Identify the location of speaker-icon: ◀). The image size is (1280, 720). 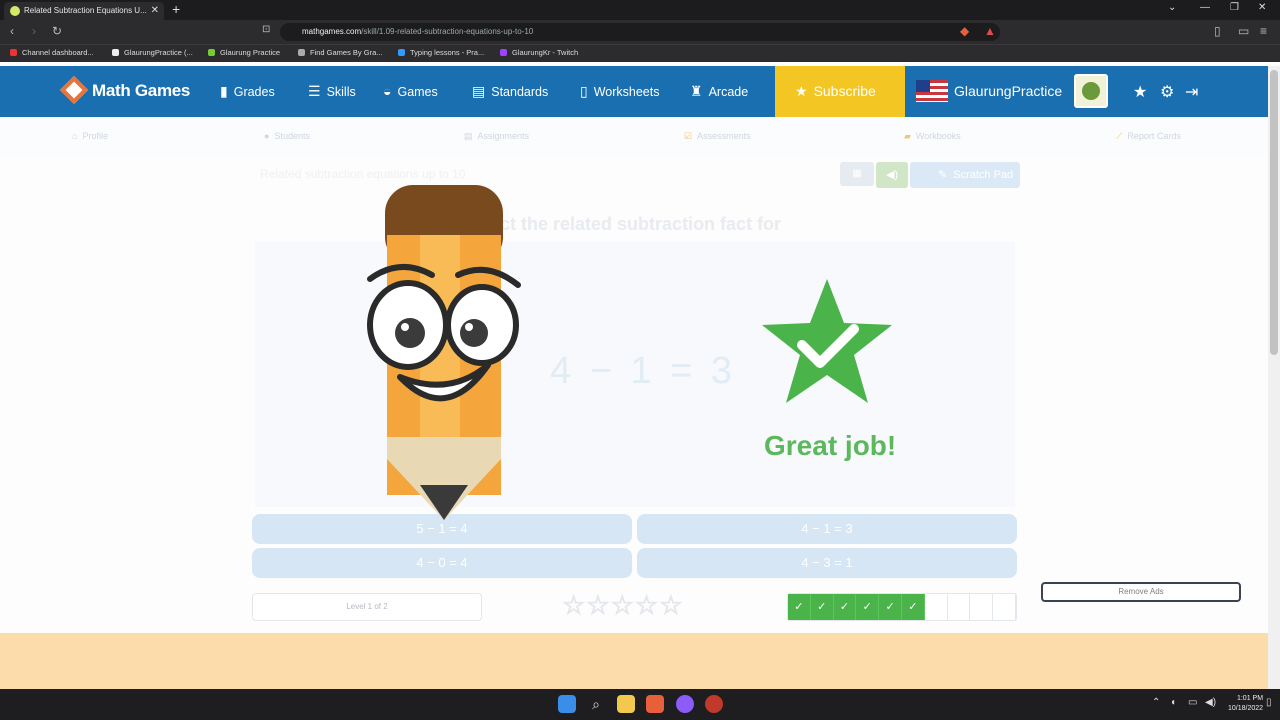
(892, 175).